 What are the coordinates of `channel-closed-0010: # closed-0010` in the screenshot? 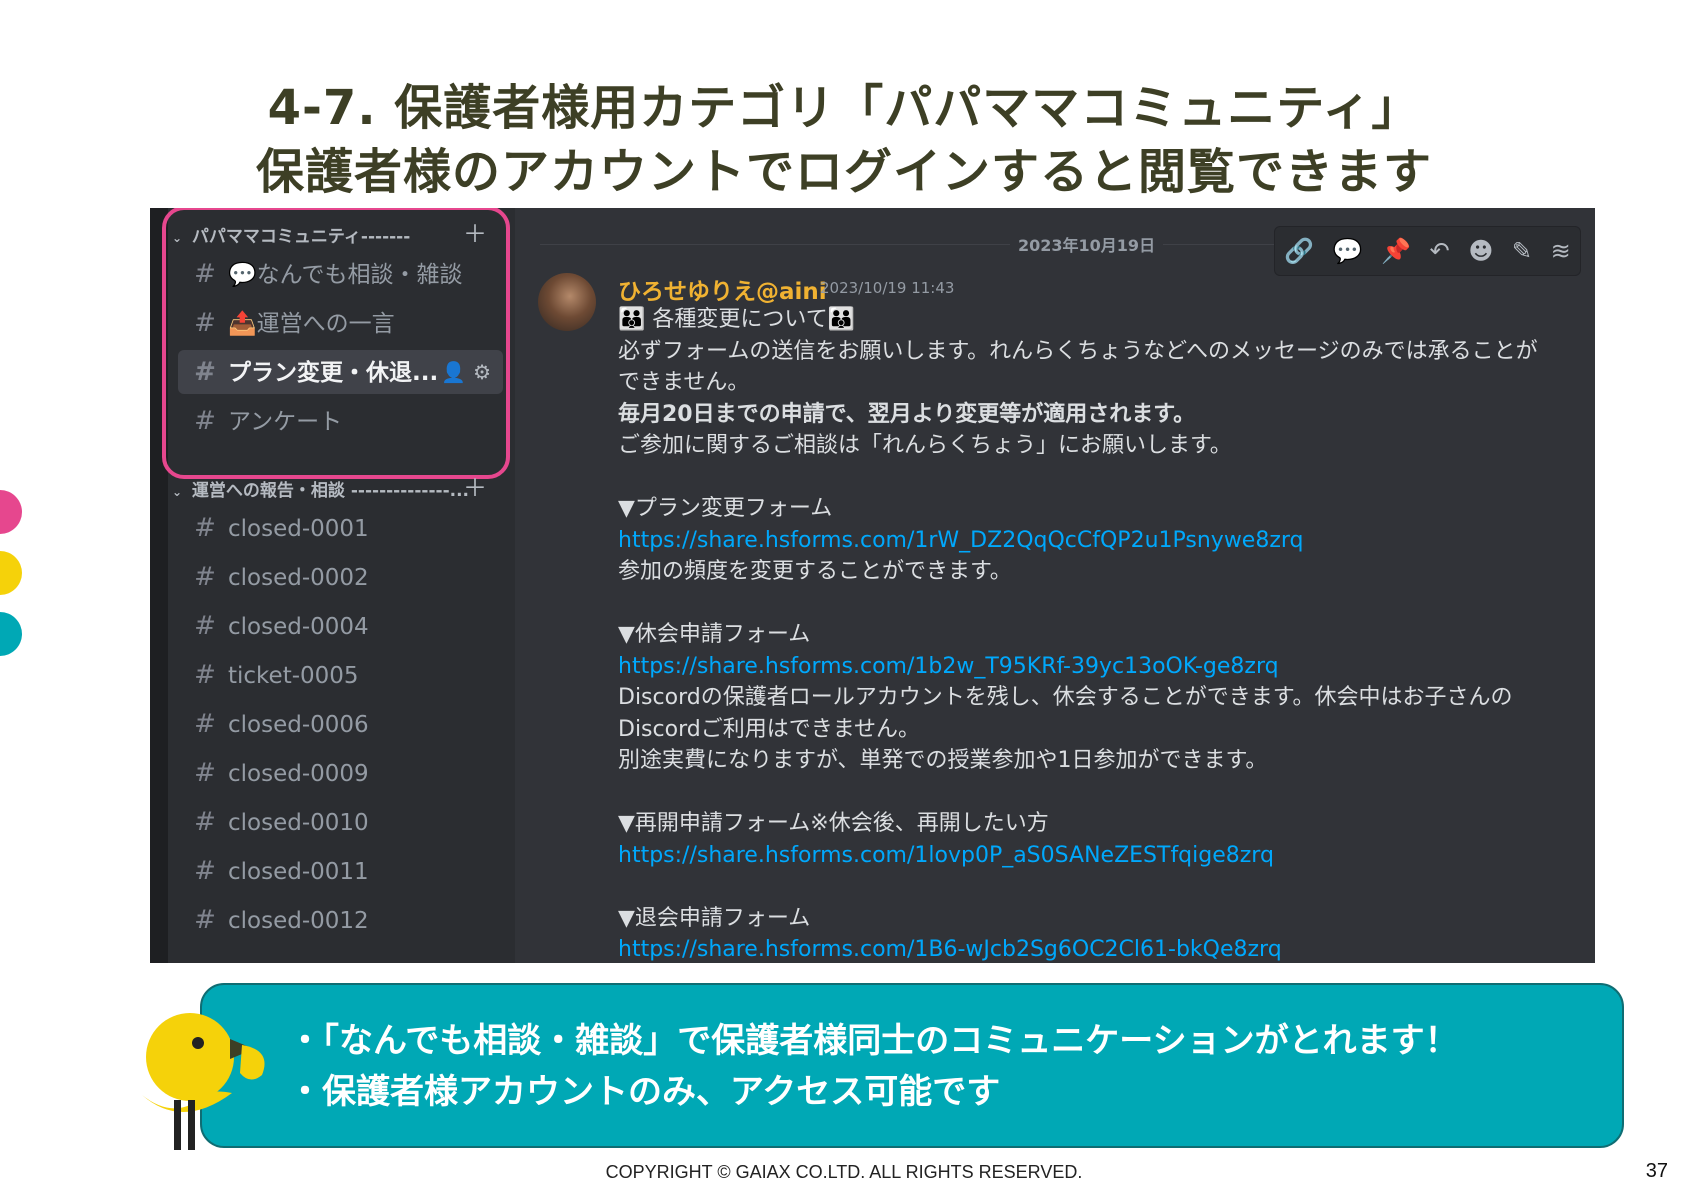 It's located at (340, 822).